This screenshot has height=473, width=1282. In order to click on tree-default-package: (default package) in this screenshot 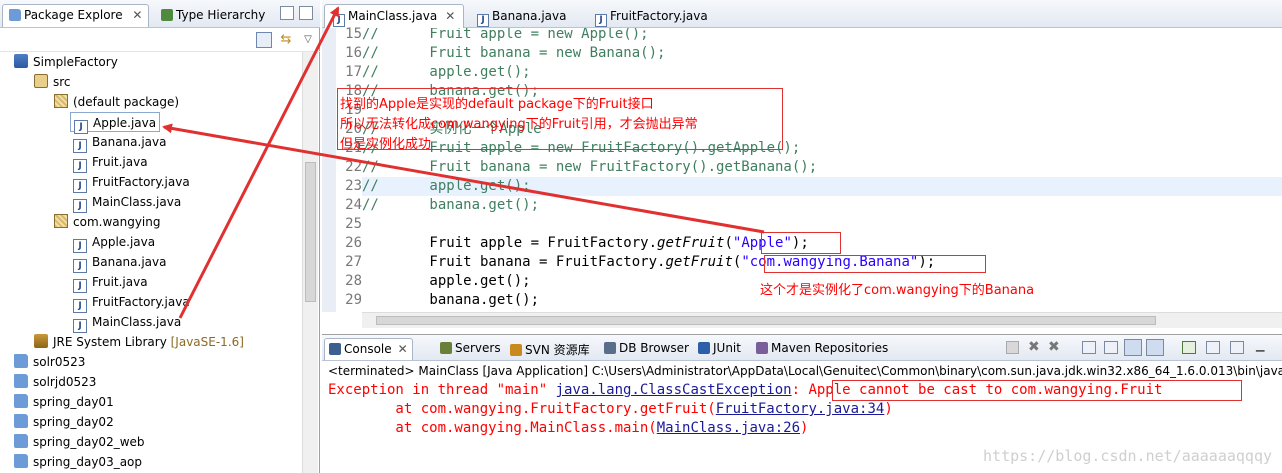, I will do `click(116, 102)`.